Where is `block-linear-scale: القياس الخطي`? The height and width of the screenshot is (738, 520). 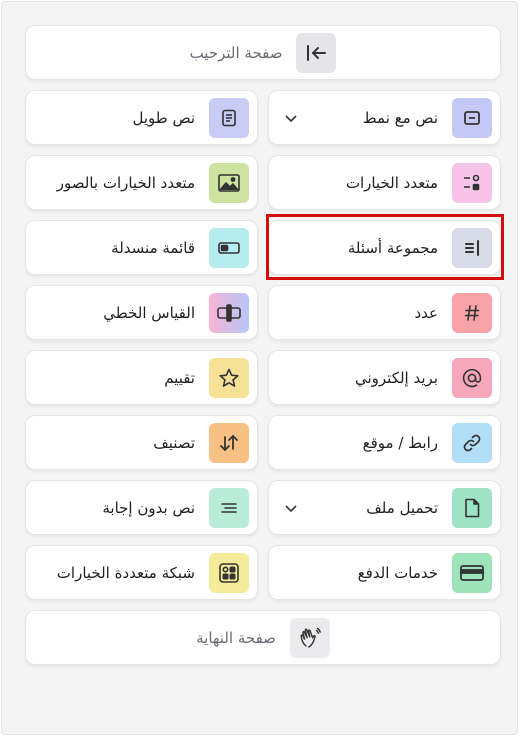
block-linear-scale: القياس الخطي is located at coordinates (141, 312).